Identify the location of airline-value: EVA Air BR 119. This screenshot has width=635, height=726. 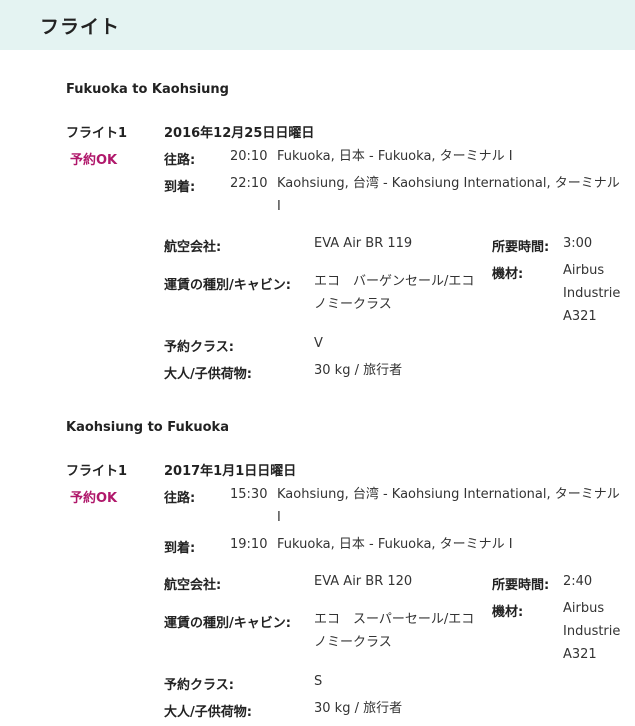
(363, 243).